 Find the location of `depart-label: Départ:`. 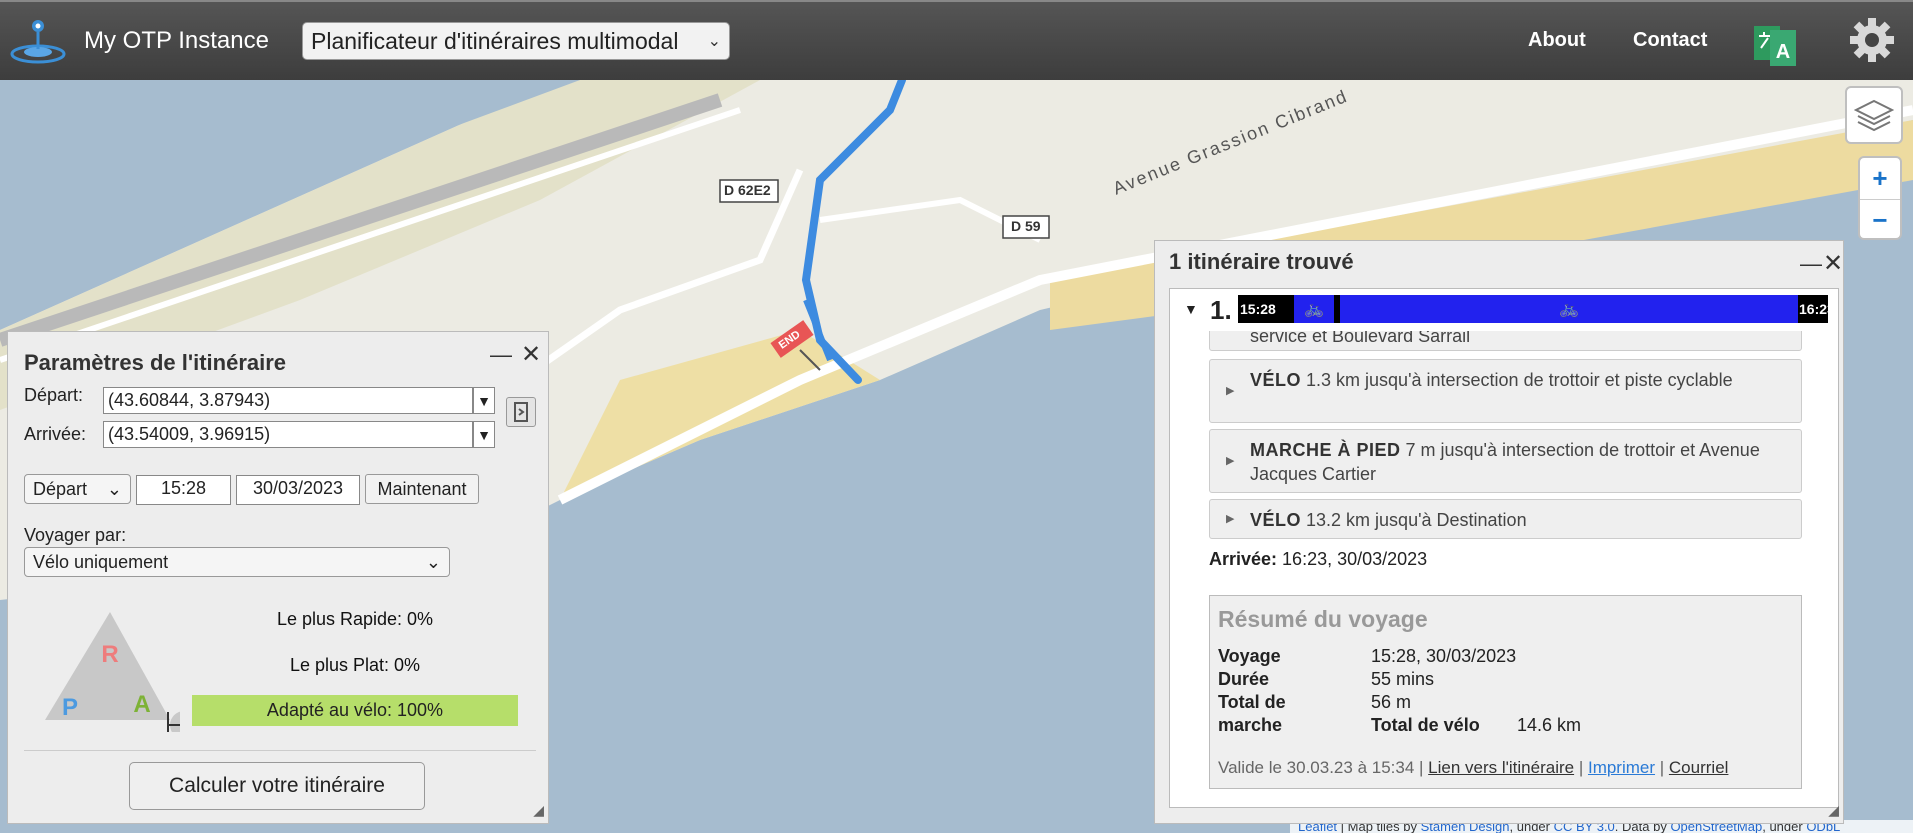

depart-label: Départ: is located at coordinates (54, 395).